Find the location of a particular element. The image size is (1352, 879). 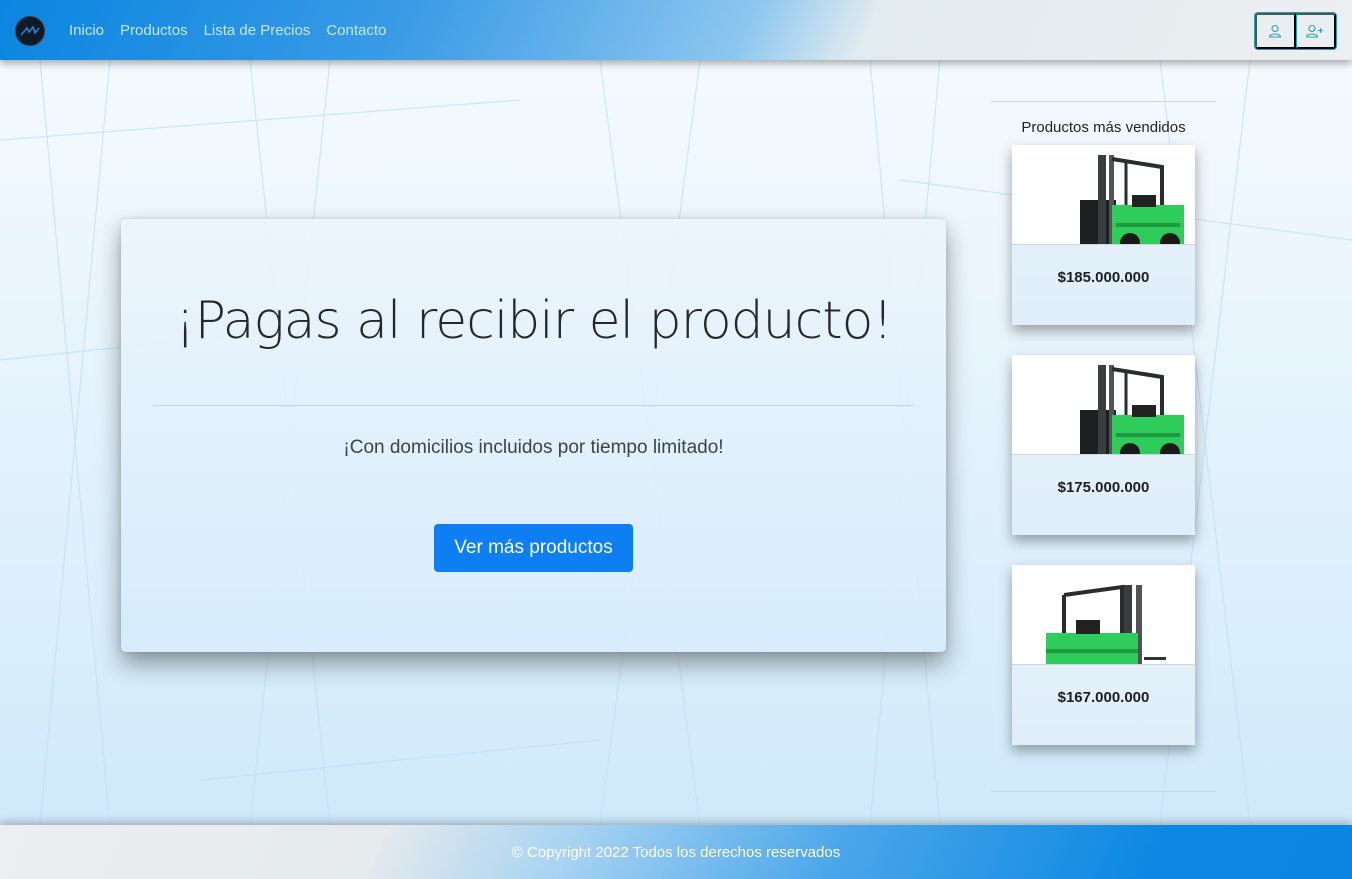

register-user-icon is located at coordinates (1315, 31).